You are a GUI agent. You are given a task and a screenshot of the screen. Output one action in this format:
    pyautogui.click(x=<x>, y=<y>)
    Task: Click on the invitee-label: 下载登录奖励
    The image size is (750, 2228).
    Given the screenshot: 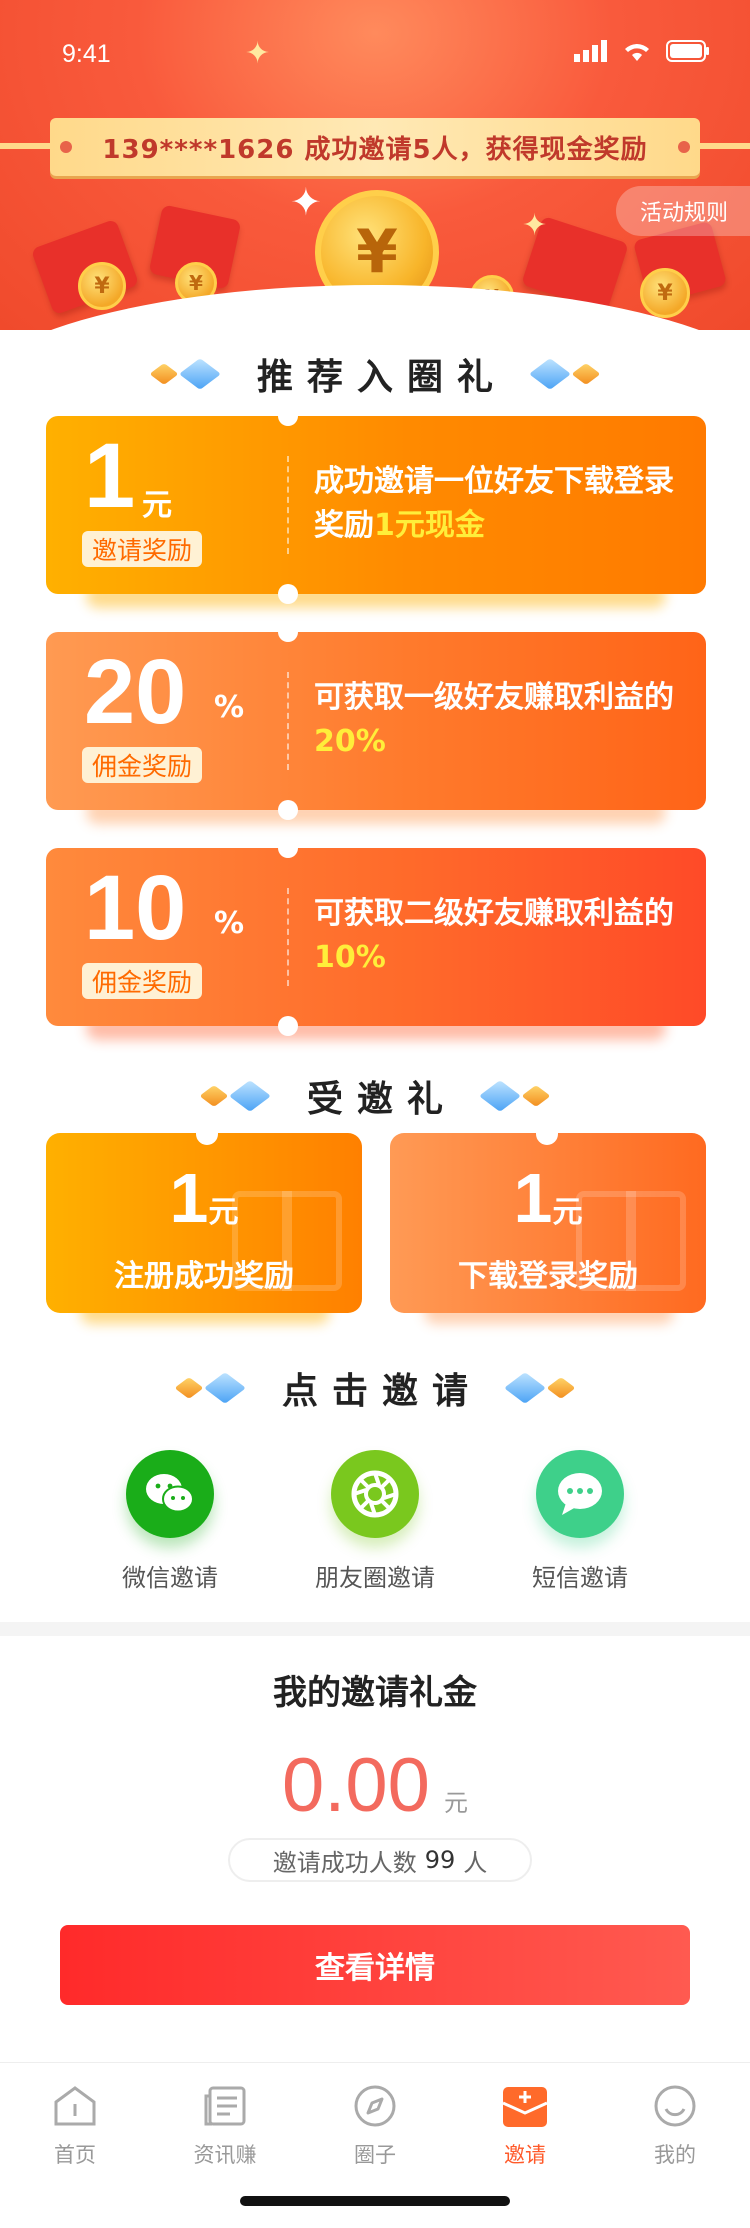 What is the action you would take?
    pyautogui.click(x=548, y=1276)
    